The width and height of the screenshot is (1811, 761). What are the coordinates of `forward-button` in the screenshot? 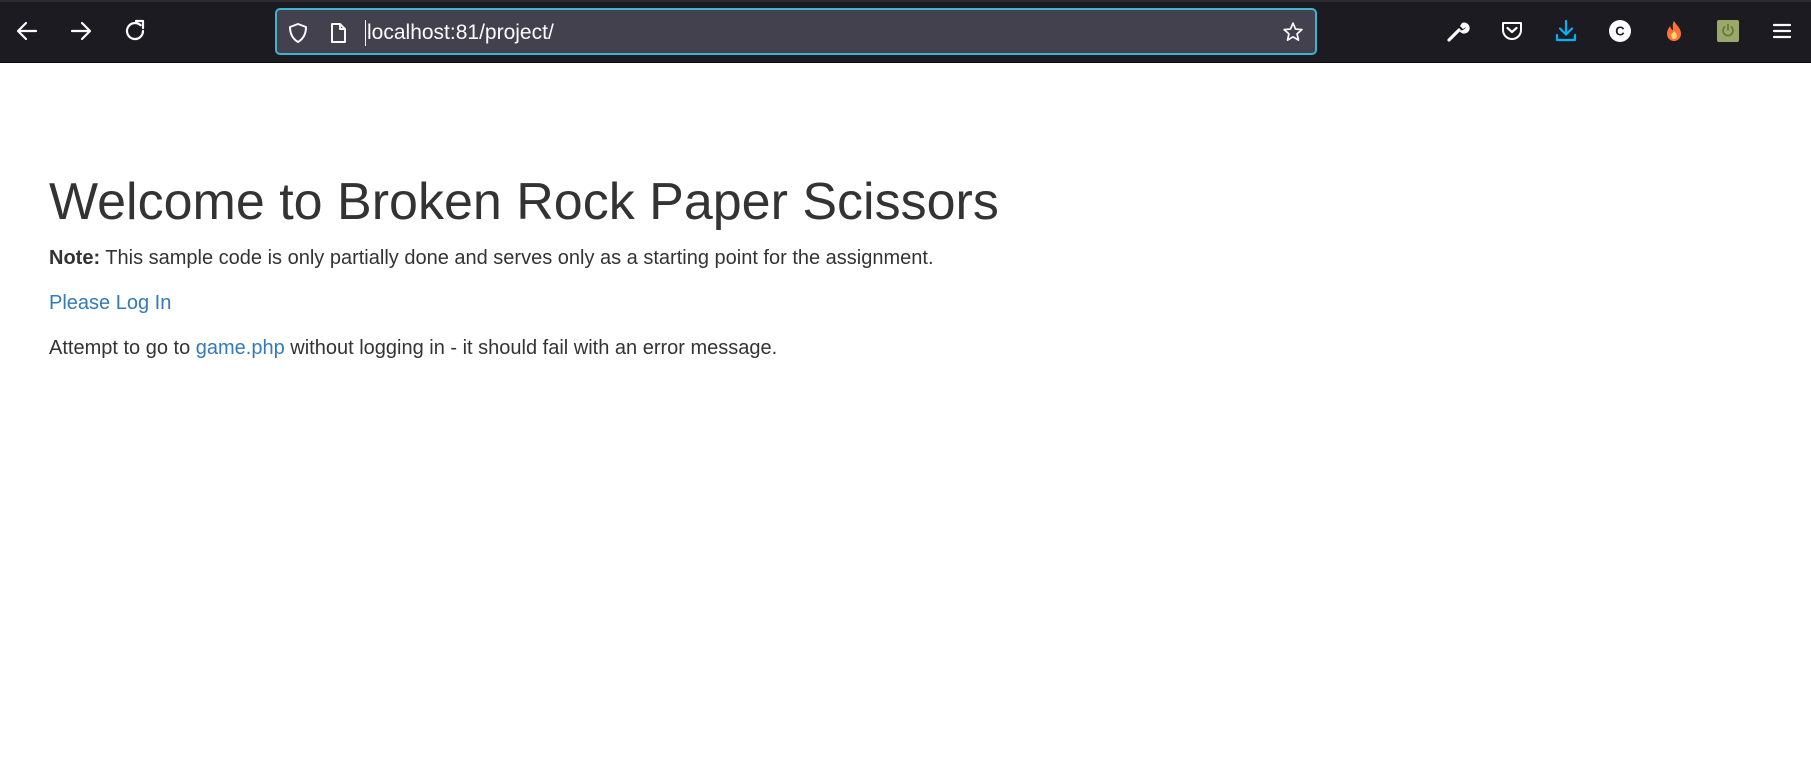 It's located at (81, 31).